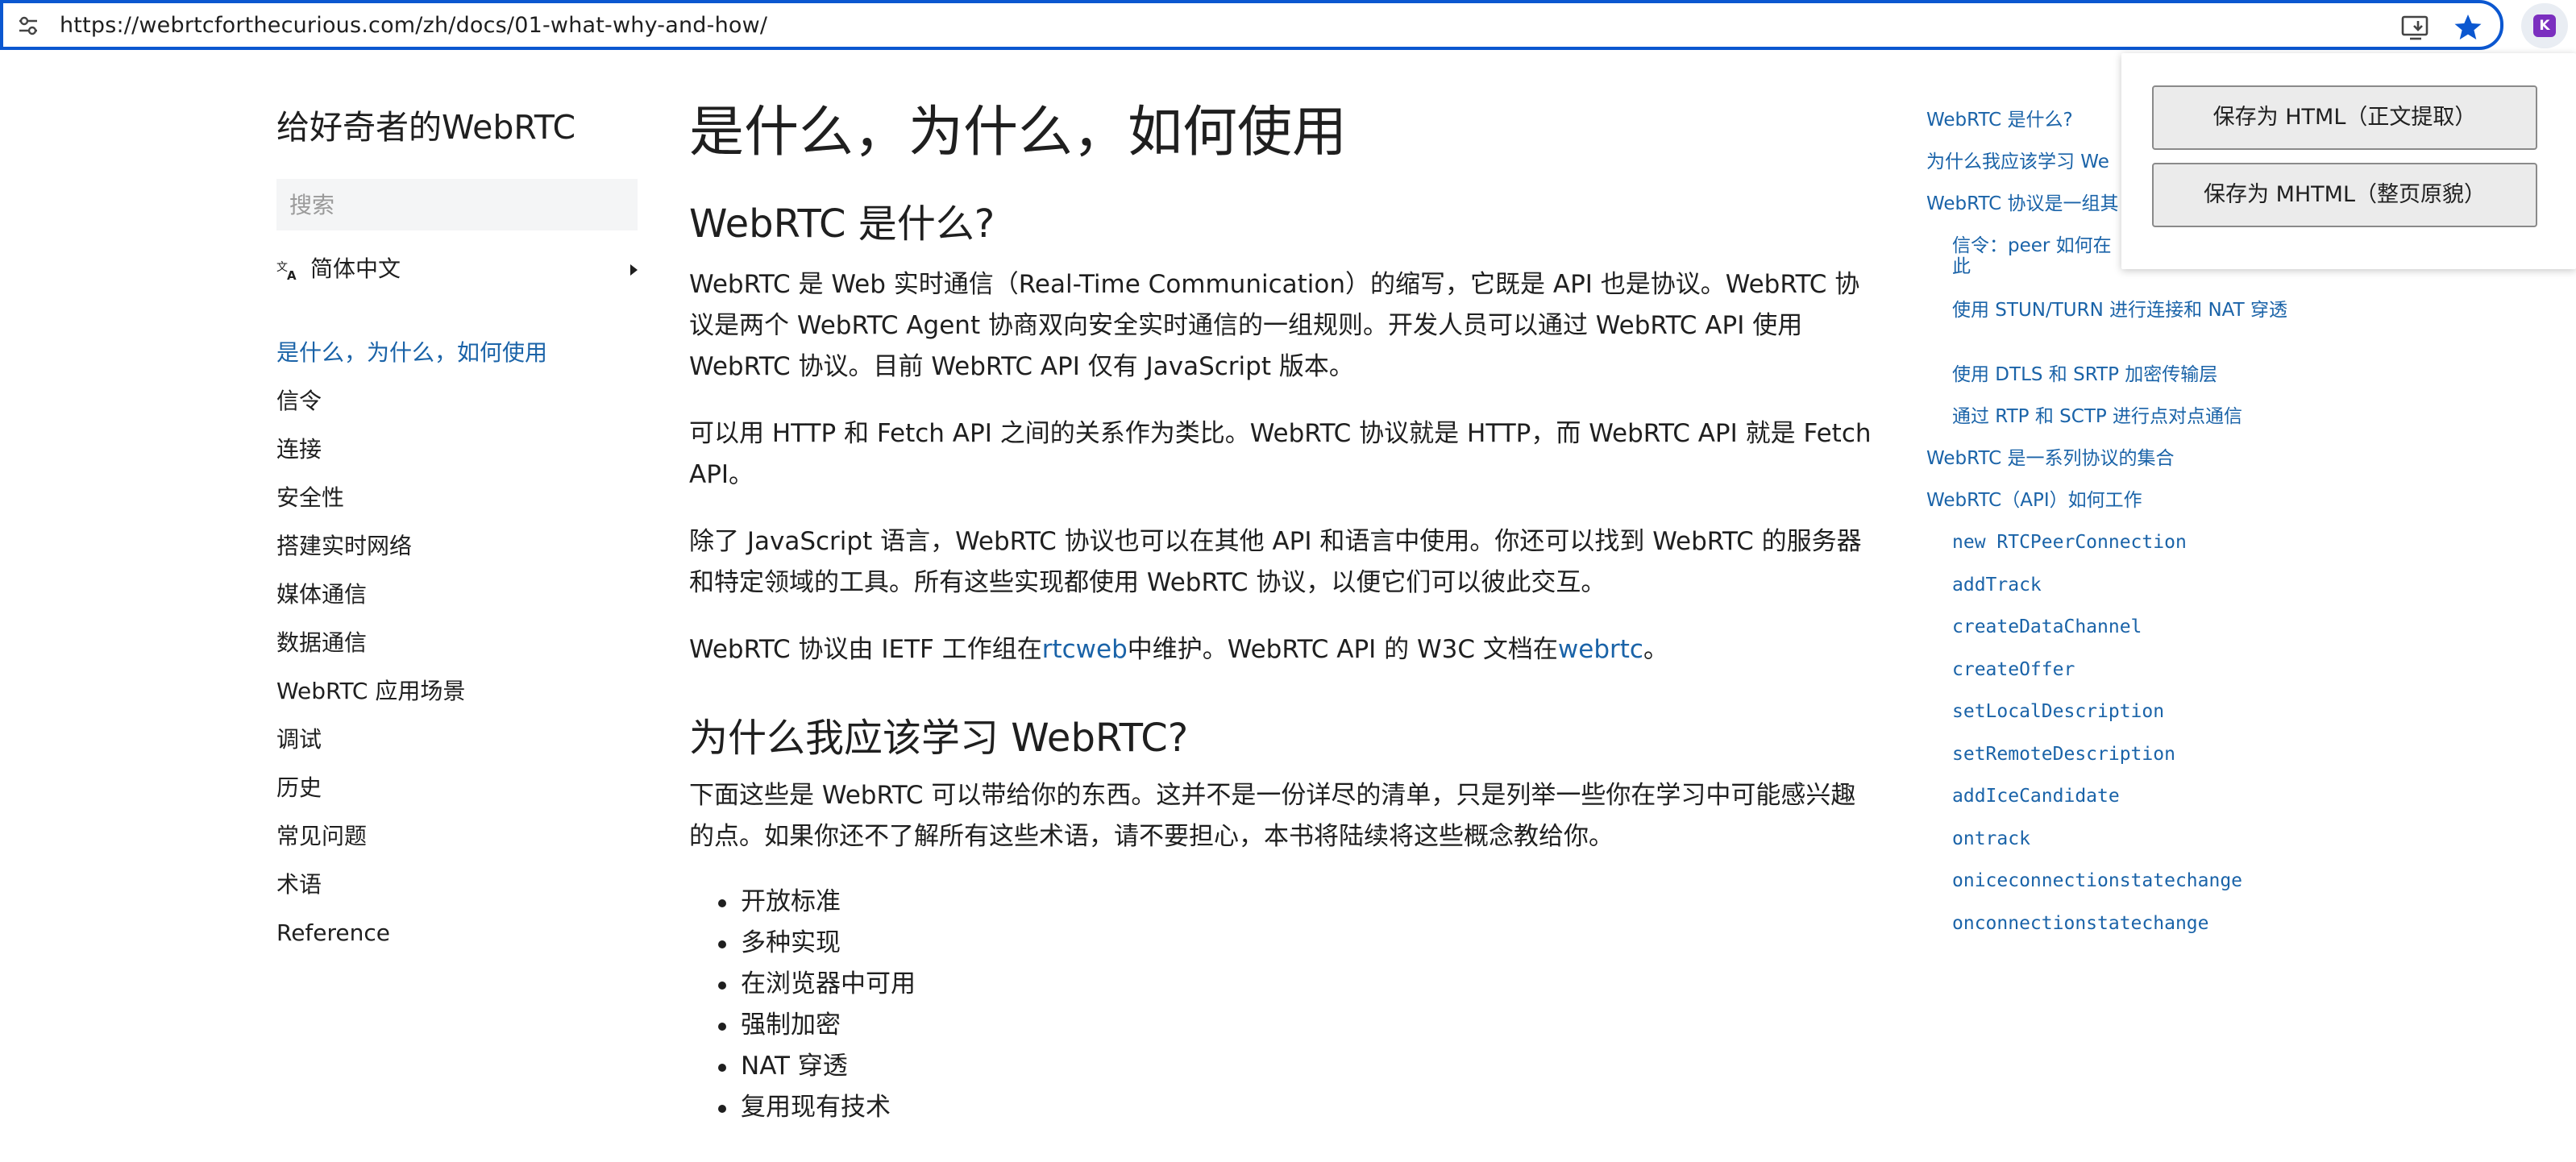  What do you see at coordinates (355, 268) in the screenshot?
I see `language-label: 简体中文` at bounding box center [355, 268].